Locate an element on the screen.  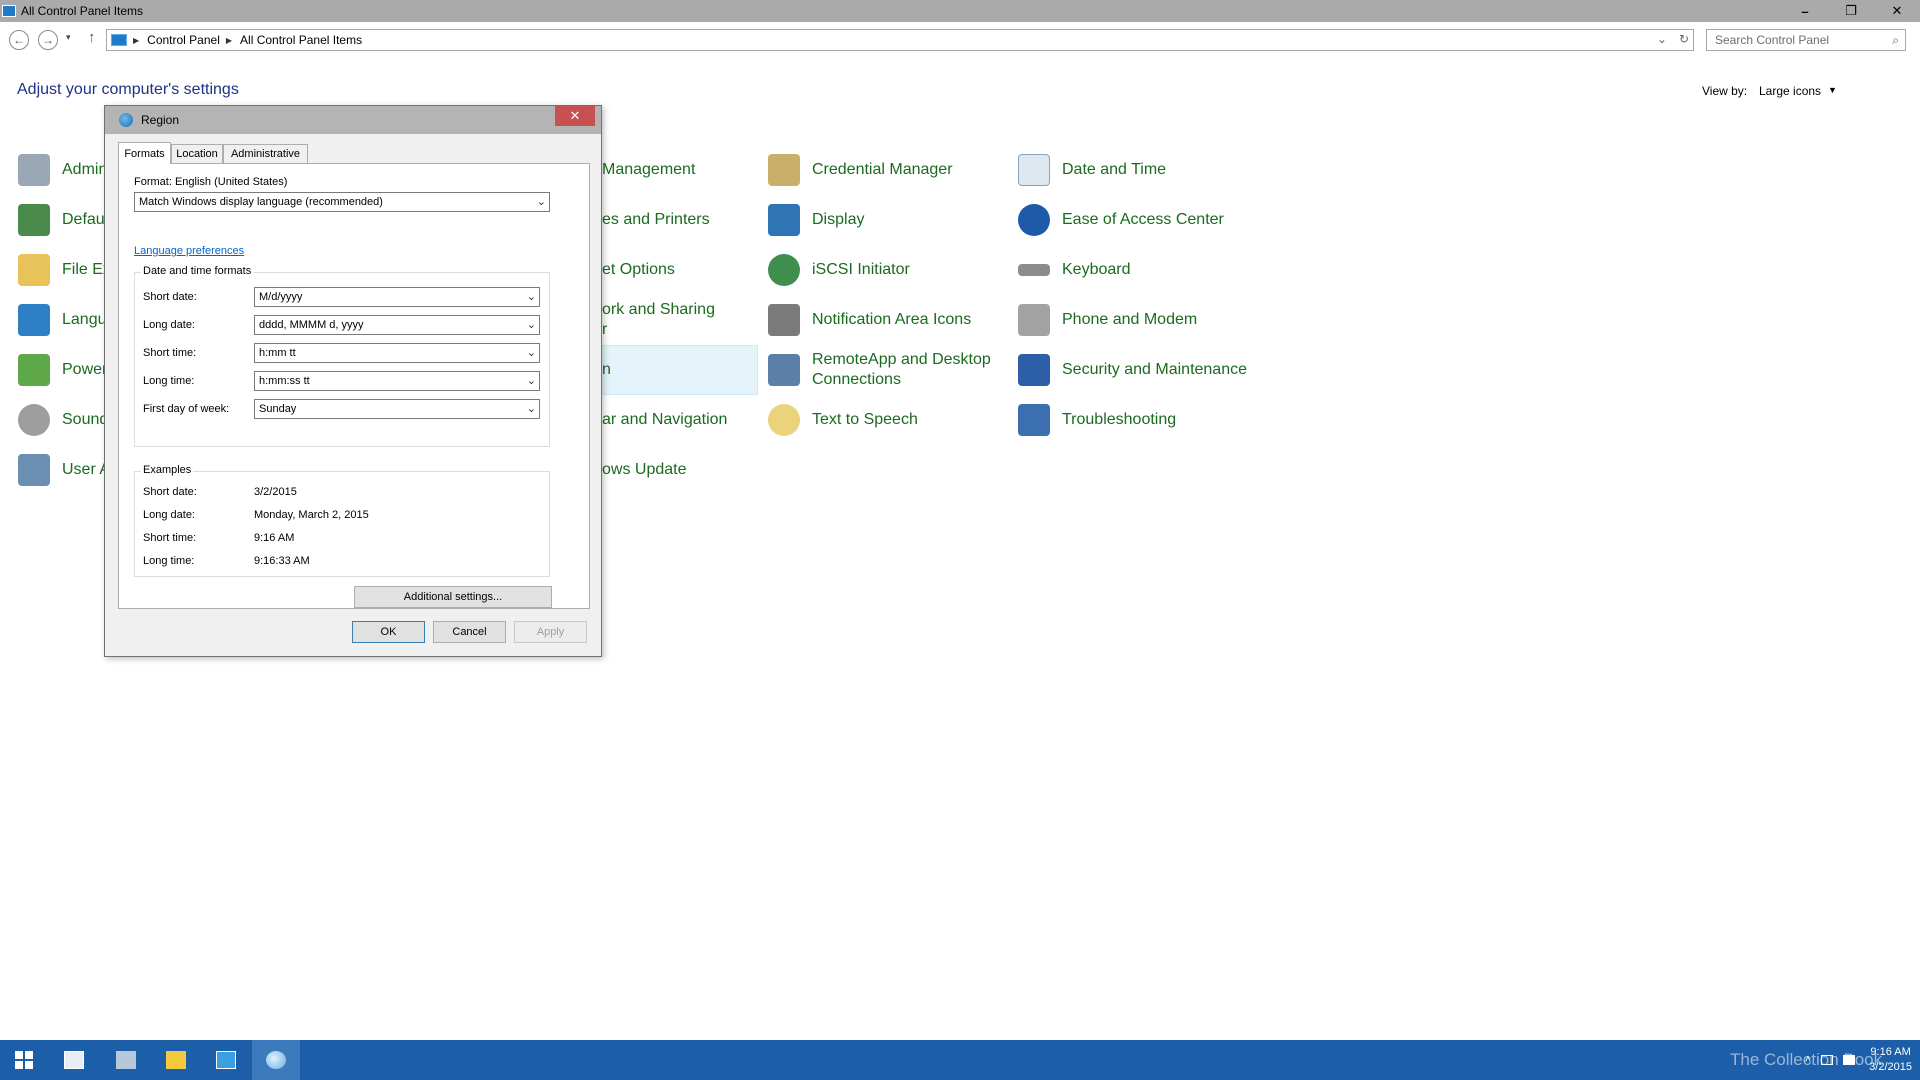
taskbar: The Collection Book ˄ 9:16 AM 3/2/2015 is located at coordinates (960, 1060).